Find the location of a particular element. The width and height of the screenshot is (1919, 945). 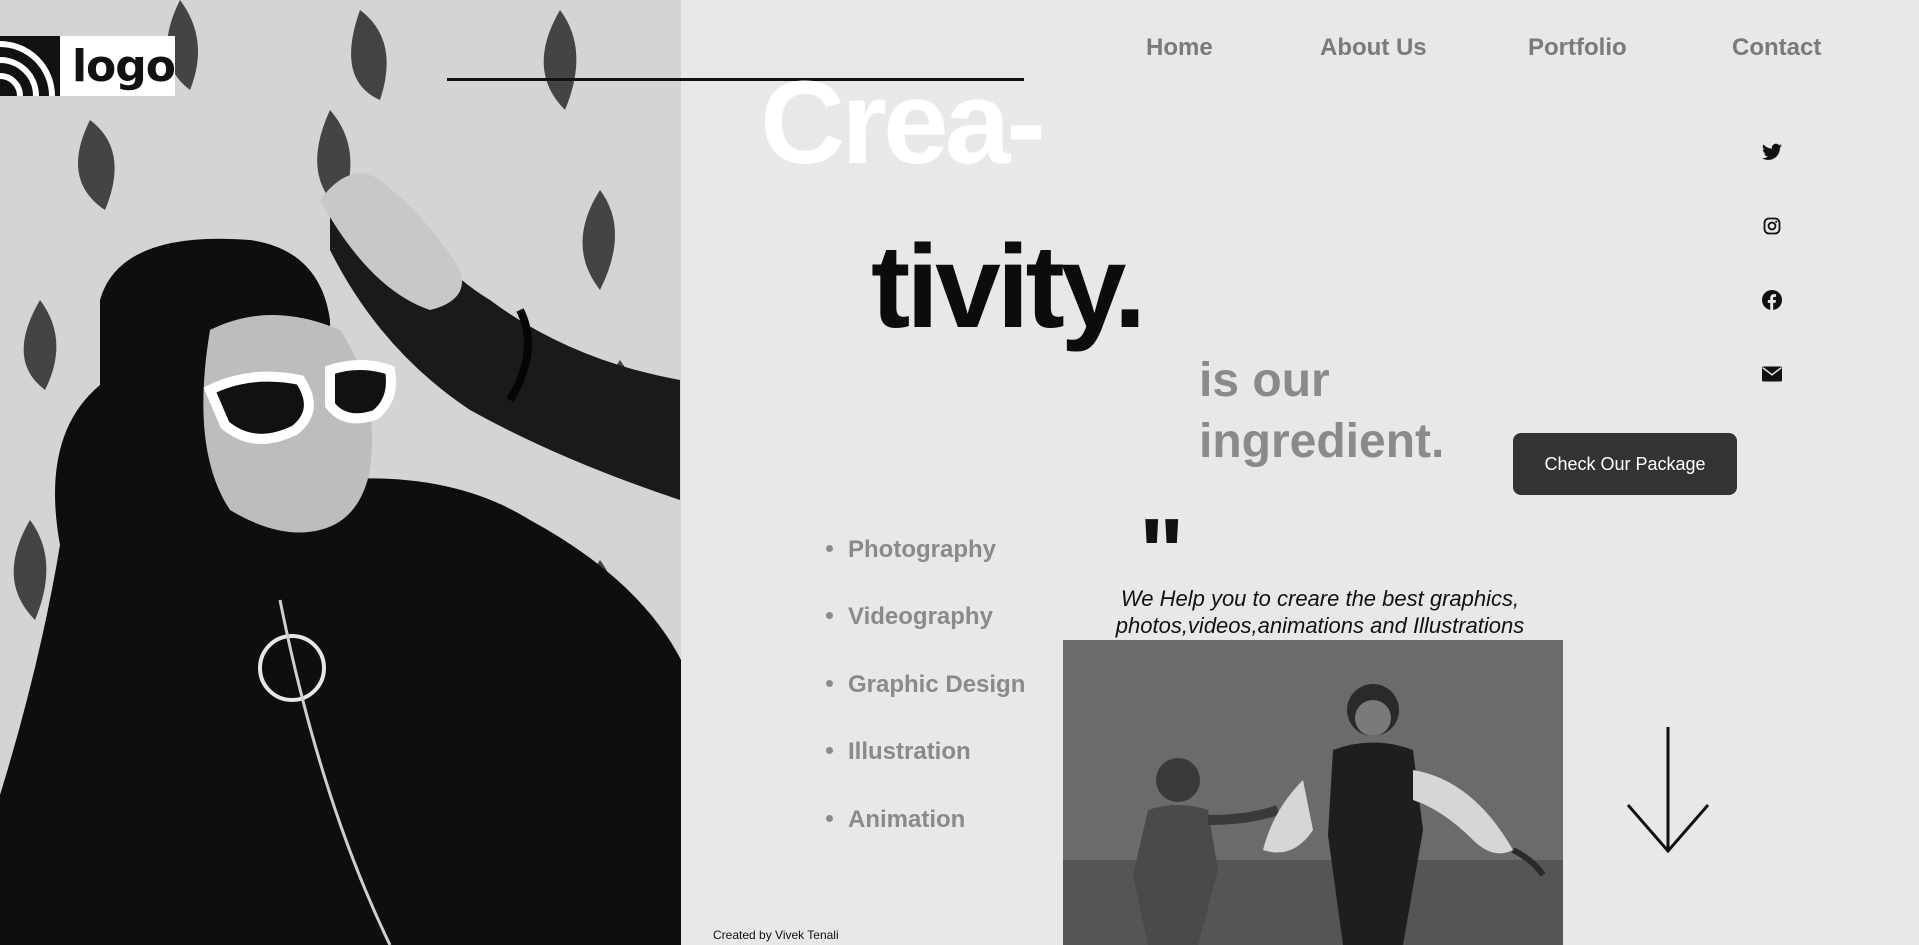

tagline-line-two: ingredient. is located at coordinates (1322, 441).